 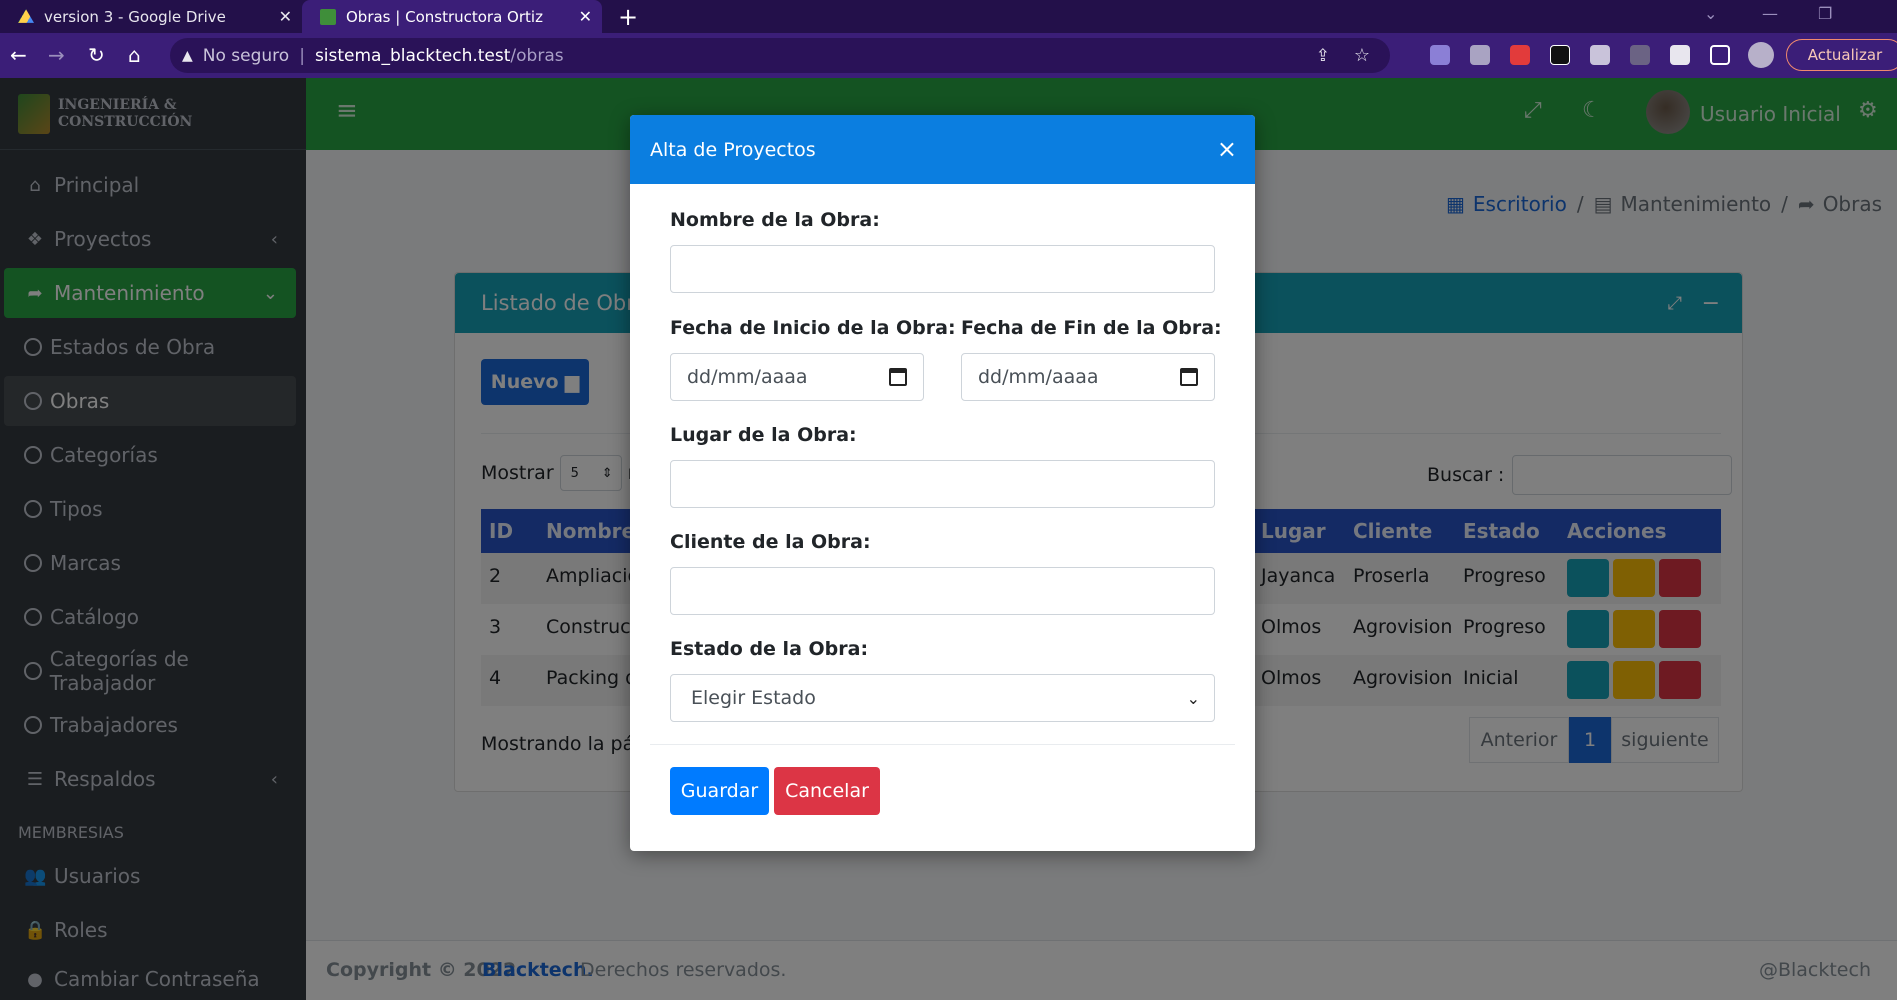 I want to click on estado-label: Estado de la Obra:, so click(x=769, y=649).